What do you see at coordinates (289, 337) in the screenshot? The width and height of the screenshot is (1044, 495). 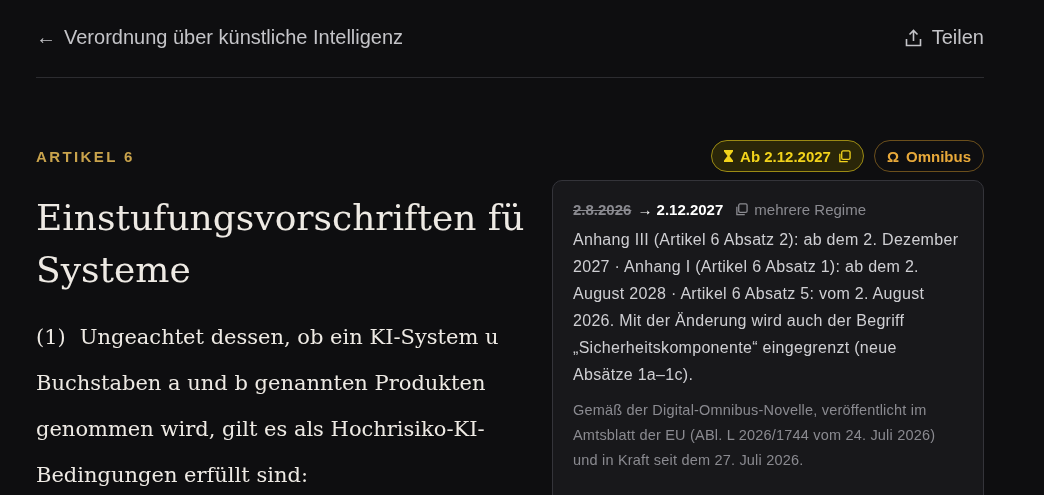 I see `paragraph-text: Ungeachtet dessen, ob ein KI-System u` at bounding box center [289, 337].